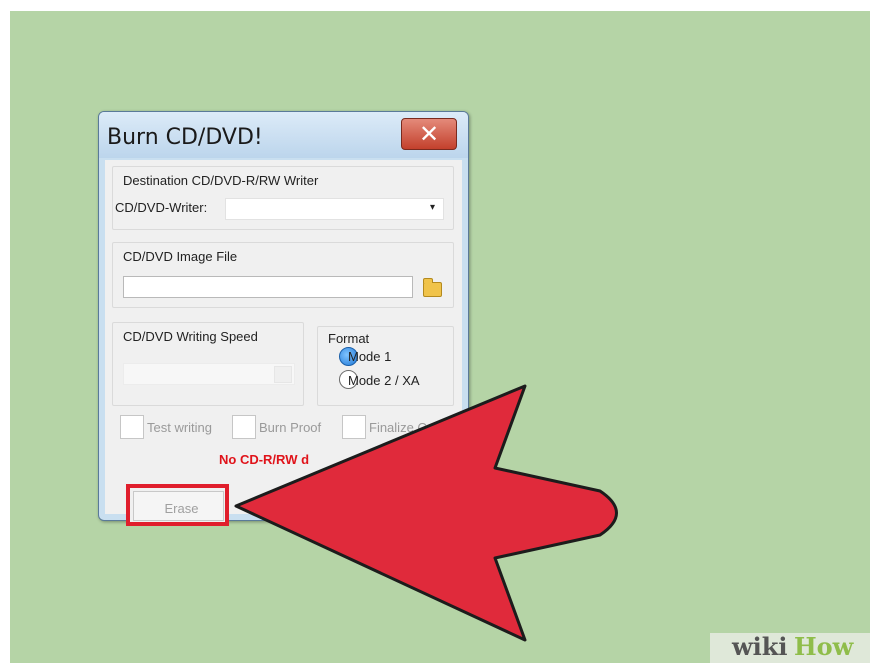 The width and height of the screenshot is (870, 663). I want to click on watermark-how: How, so click(824, 646).